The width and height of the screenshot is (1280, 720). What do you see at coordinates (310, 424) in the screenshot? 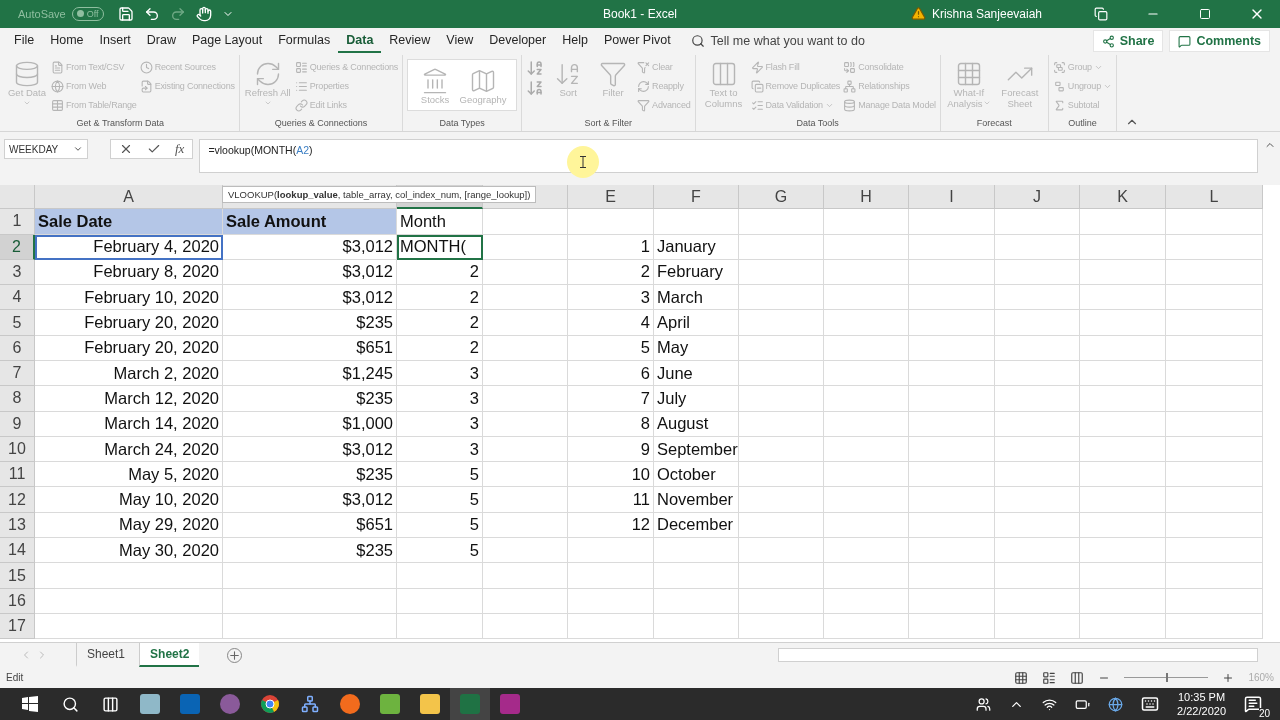
I see `table-cell: $1,000` at bounding box center [310, 424].